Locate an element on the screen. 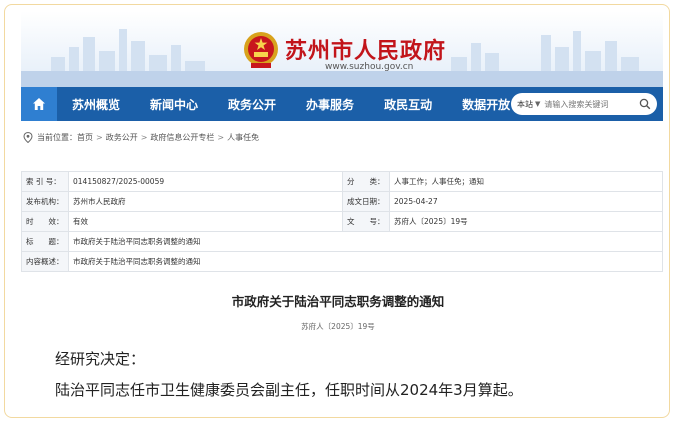 This screenshot has height=424, width=677. docno-value: 苏府人〔2025〕19号 is located at coordinates (526, 221).